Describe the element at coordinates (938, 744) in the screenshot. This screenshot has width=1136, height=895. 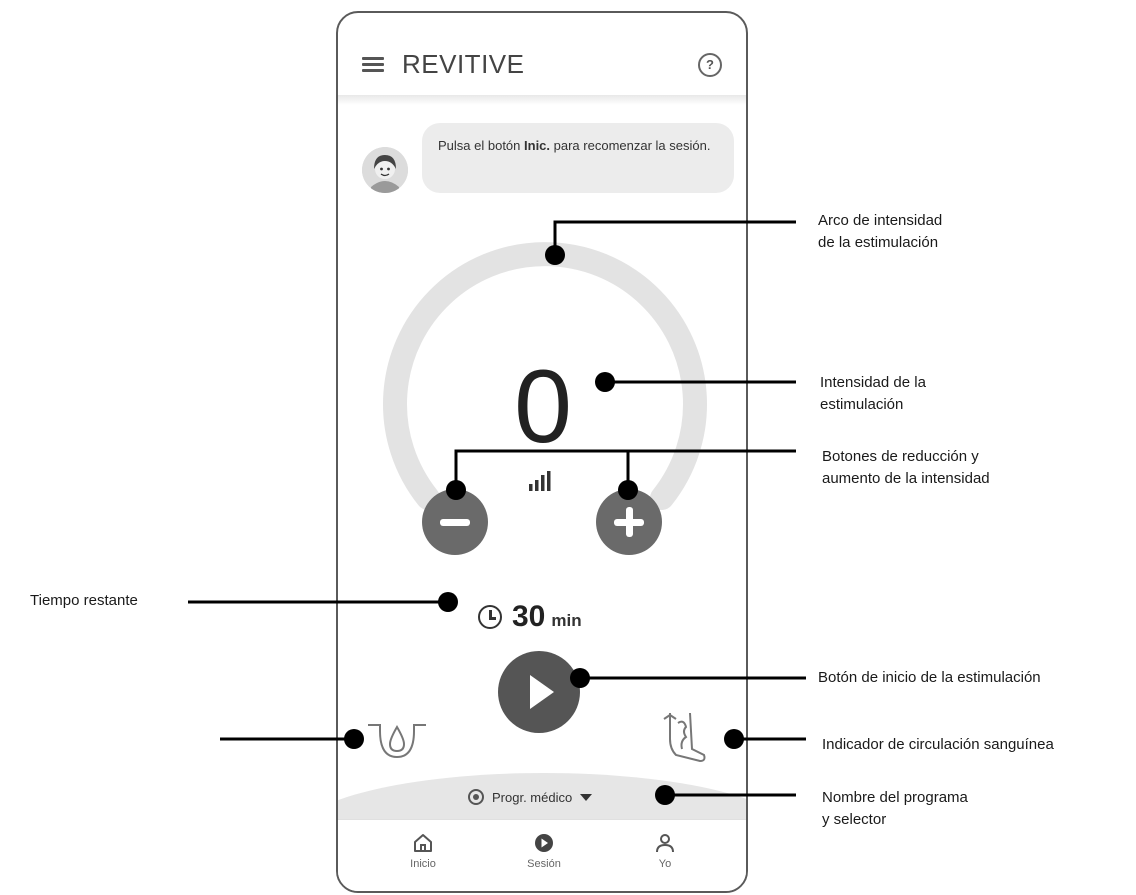
I see `annotation-circulation: Indicador de circulación sanguínea` at that location.